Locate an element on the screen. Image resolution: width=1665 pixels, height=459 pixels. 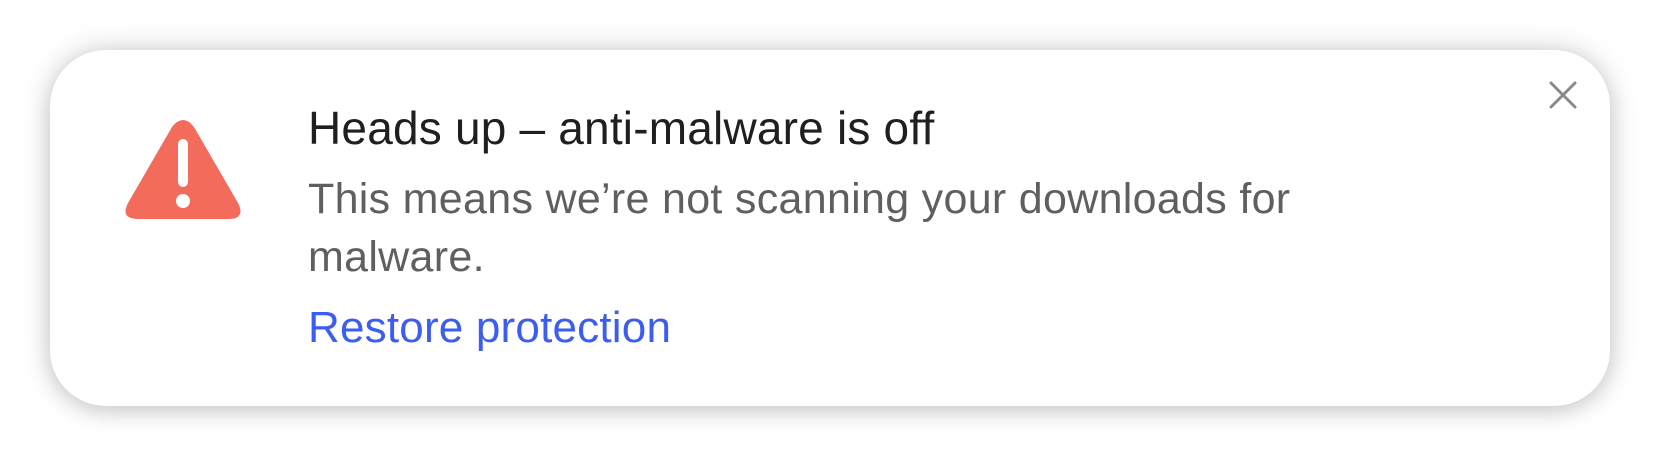
warning-triangle-icon is located at coordinates (183, 171).